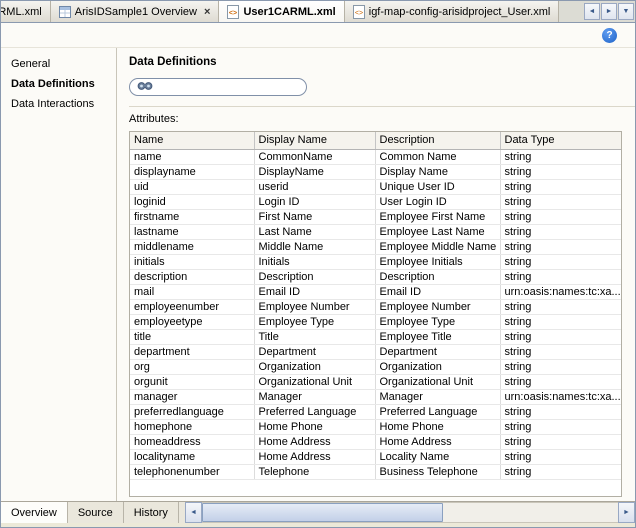 The height and width of the screenshot is (528, 636). I want to click on table-row: department Department Department string, so click(375, 352).